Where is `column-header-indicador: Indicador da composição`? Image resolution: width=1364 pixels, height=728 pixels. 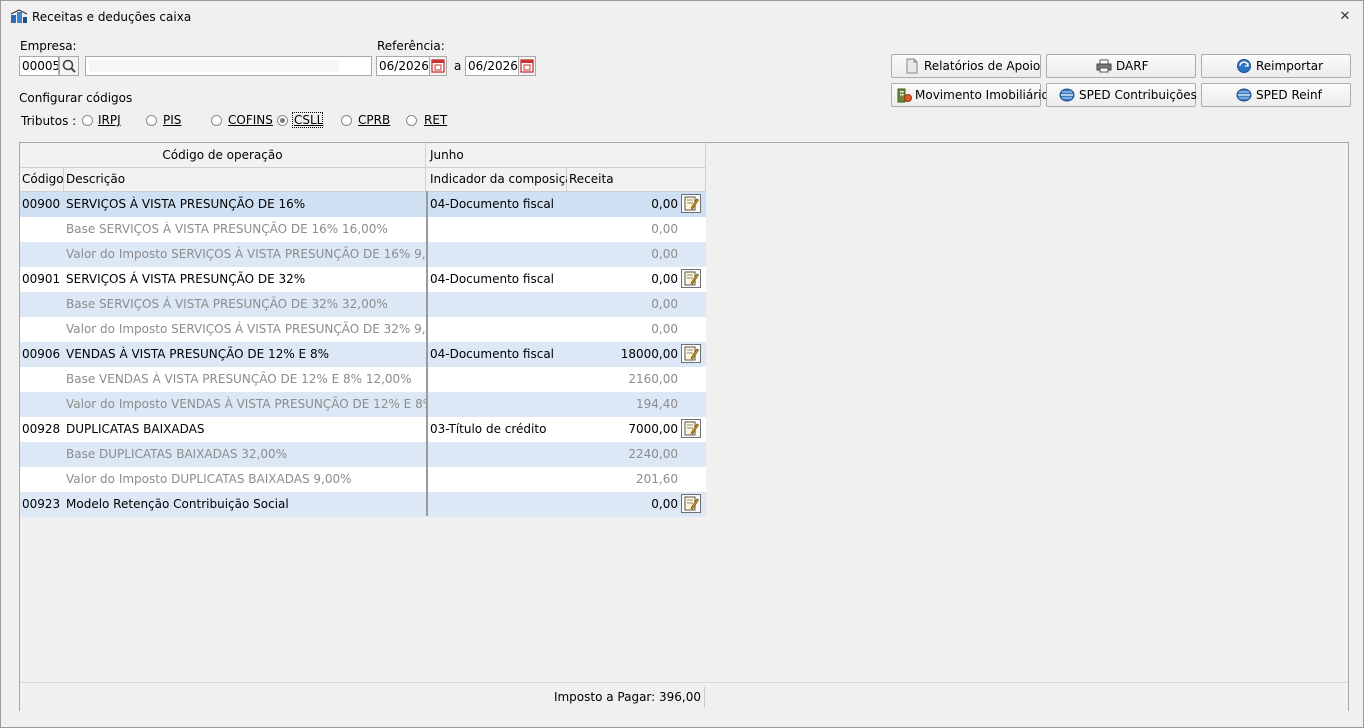
column-header-indicador: Indicador da composição is located at coordinates (503, 180).